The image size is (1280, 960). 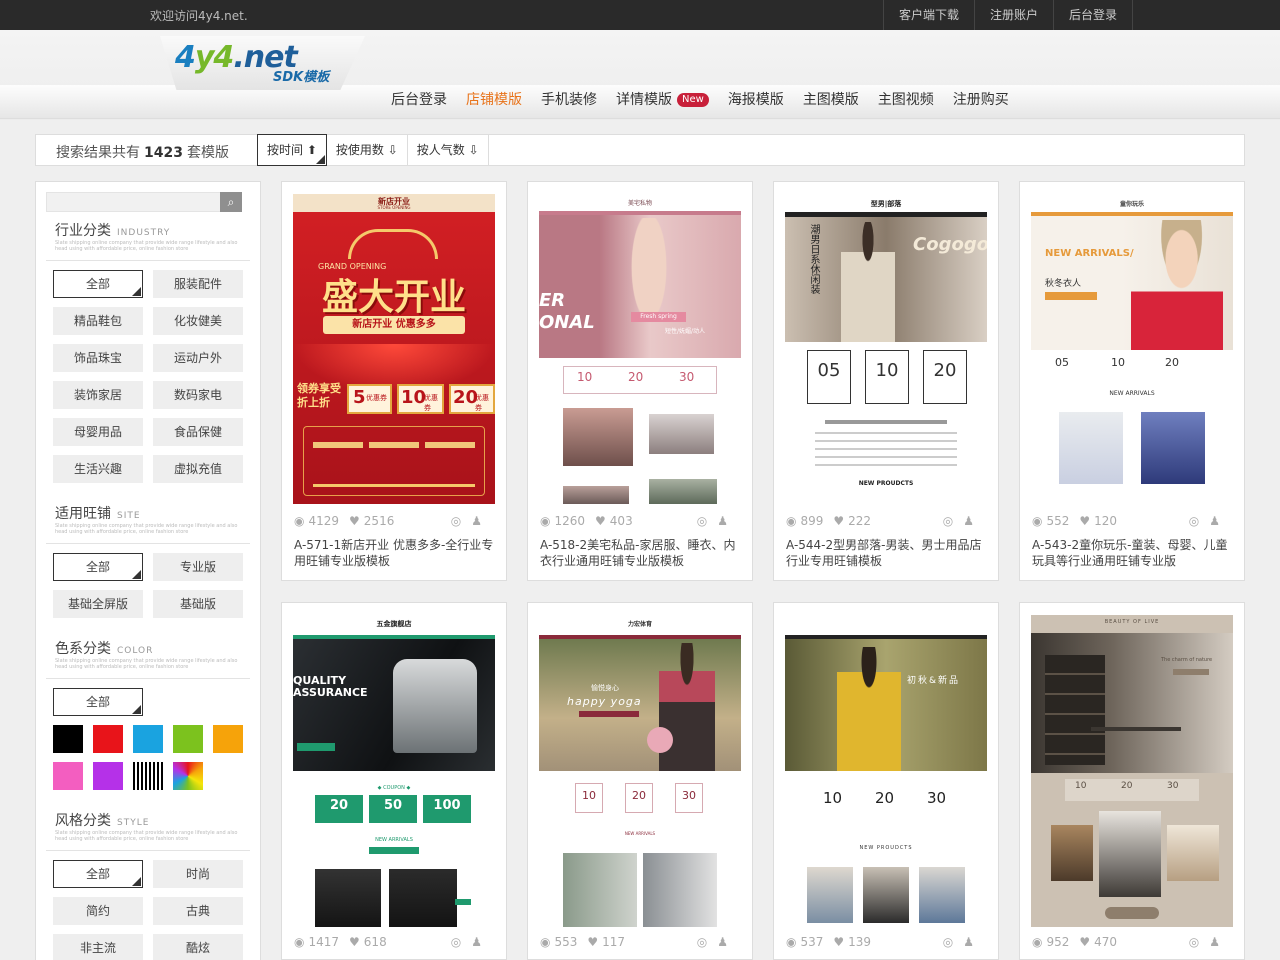 What do you see at coordinates (662, 99) in the screenshot?
I see `nav-detail-templates: 详情模版 New` at bounding box center [662, 99].